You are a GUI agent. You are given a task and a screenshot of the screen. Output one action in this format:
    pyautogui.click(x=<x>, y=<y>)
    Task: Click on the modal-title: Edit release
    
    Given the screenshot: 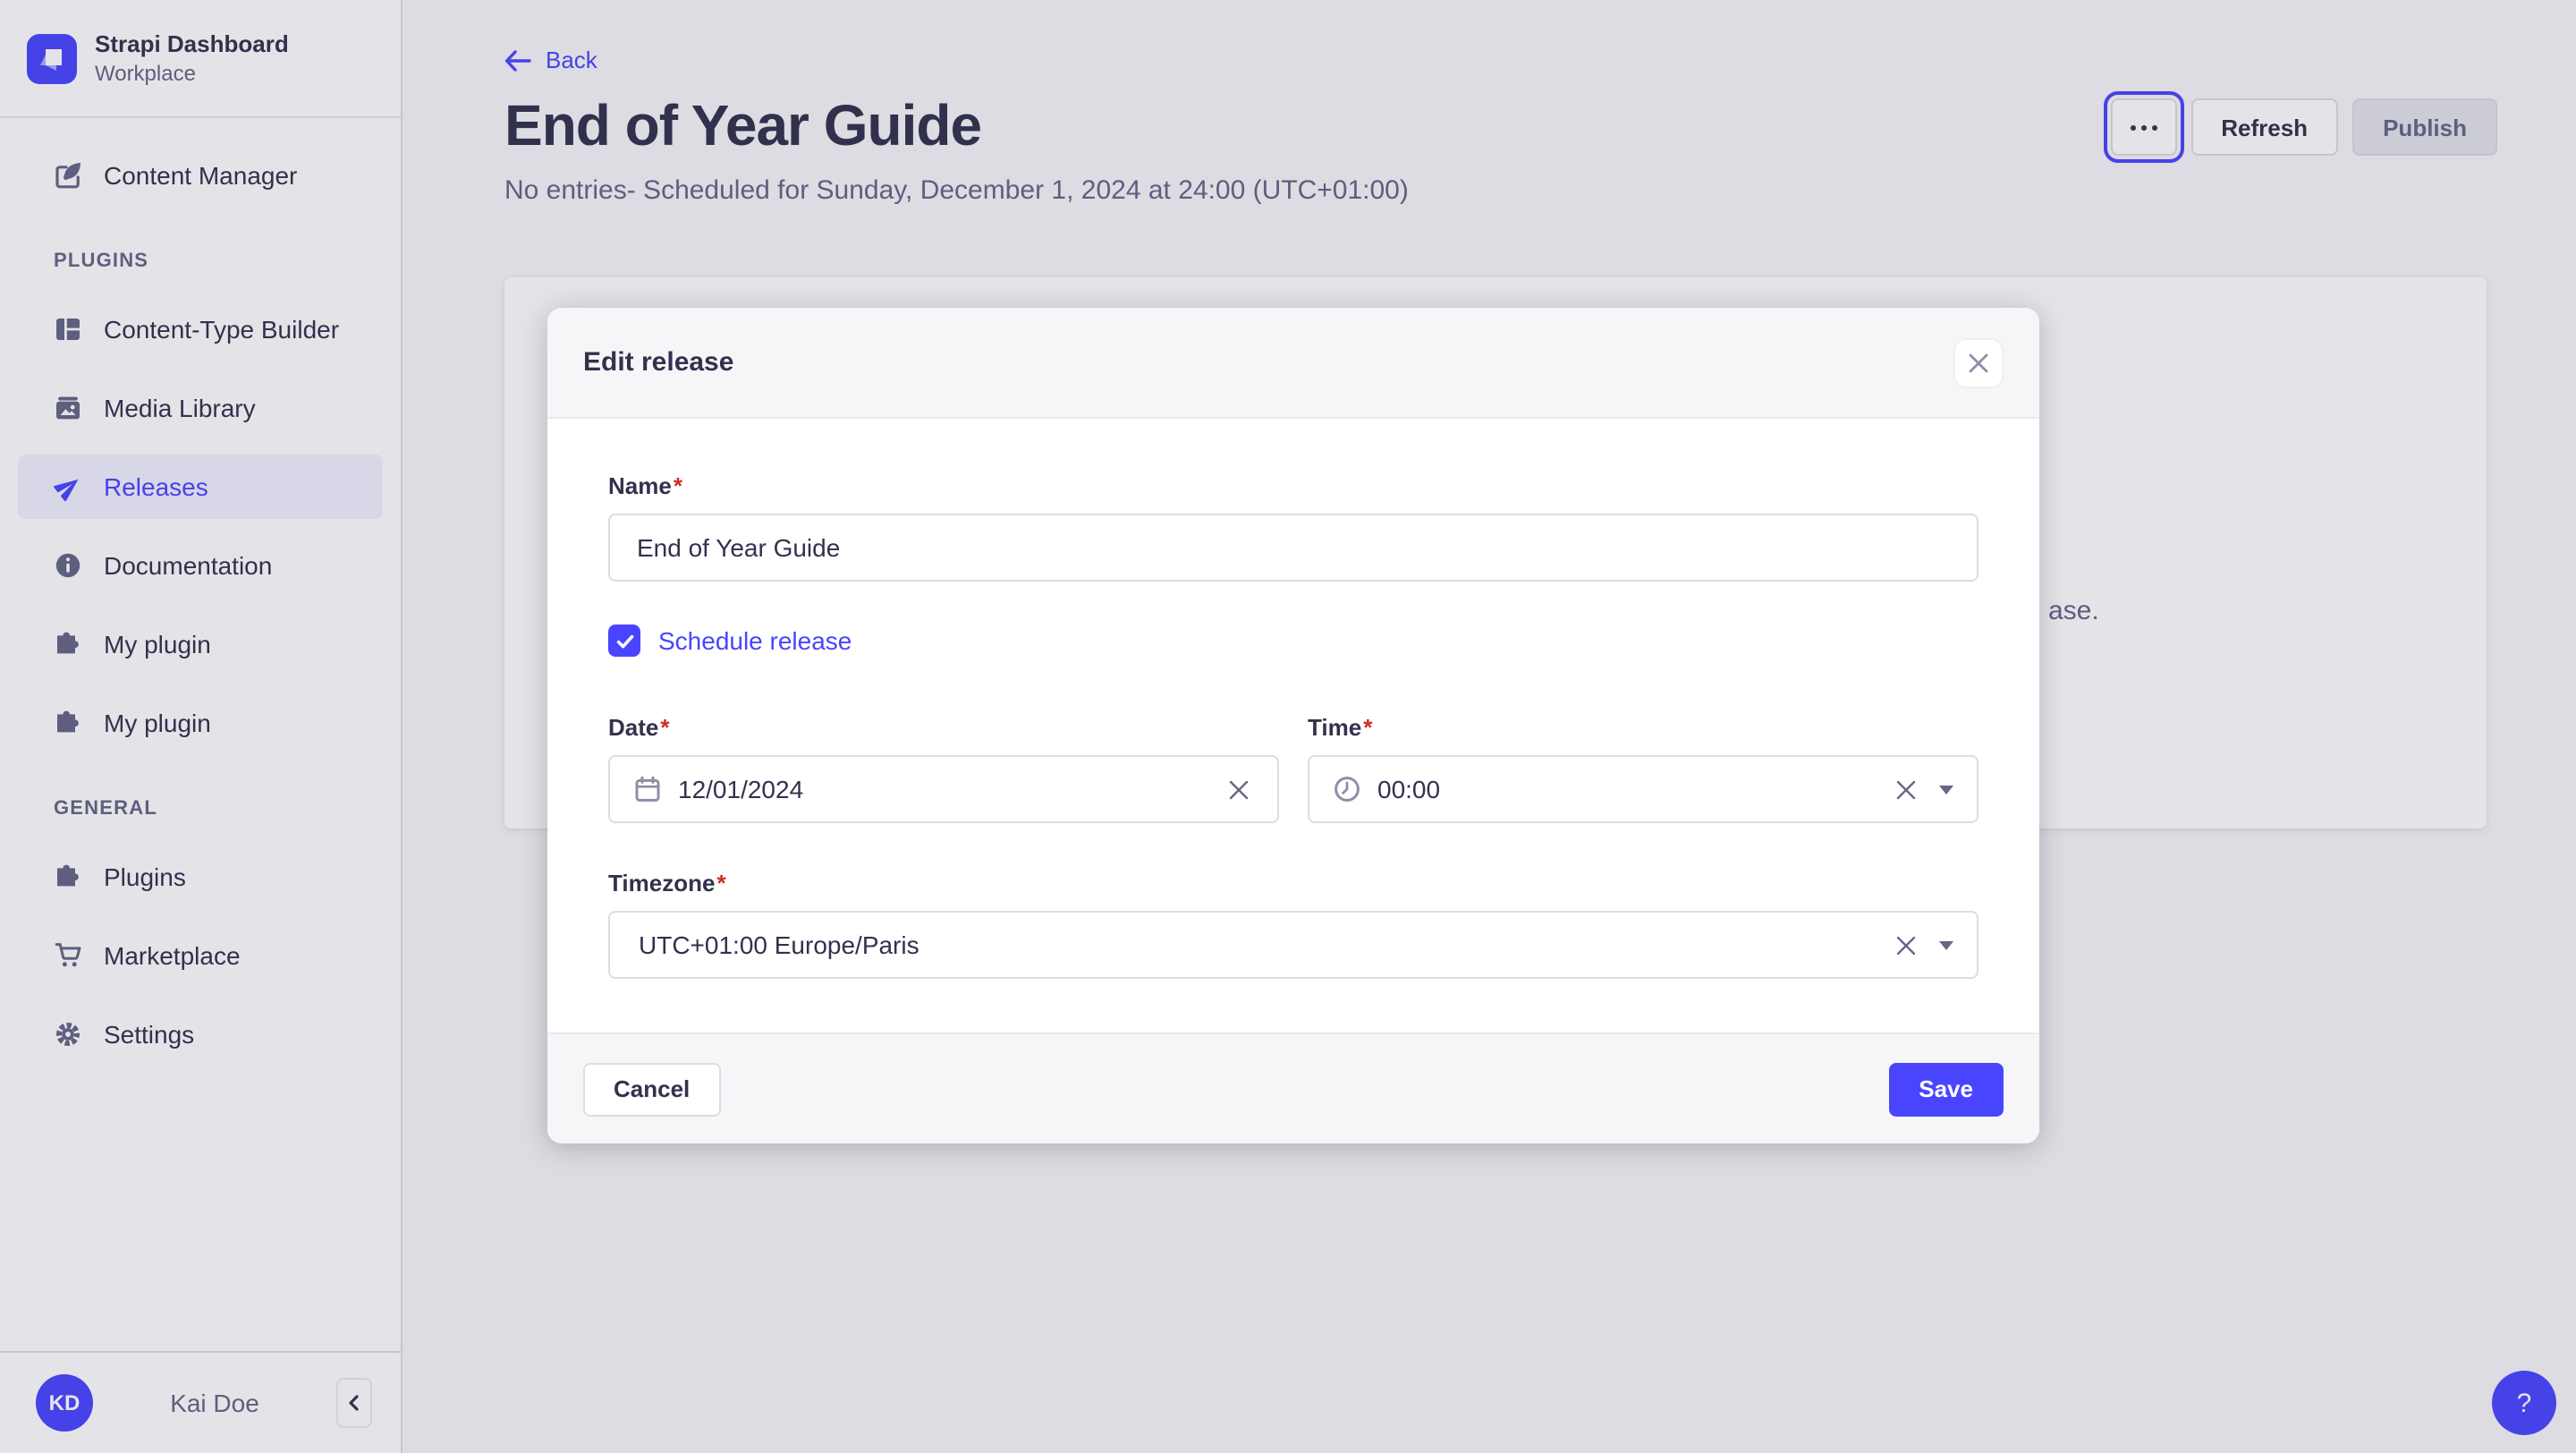 What is the action you would take?
    pyautogui.click(x=658, y=362)
    